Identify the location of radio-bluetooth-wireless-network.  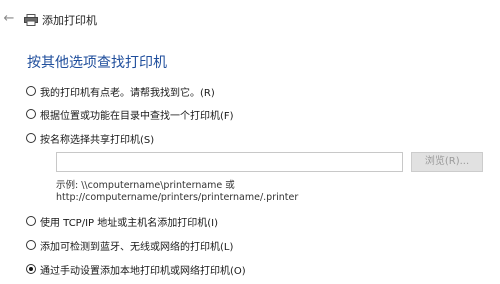
(31, 245).